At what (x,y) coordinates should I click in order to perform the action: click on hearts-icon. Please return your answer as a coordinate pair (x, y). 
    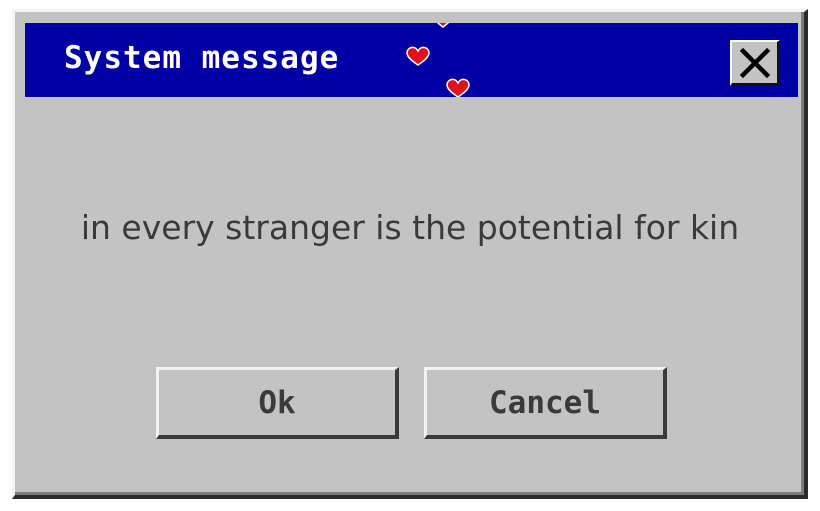
    Looking at the image, I should click on (438, 60).